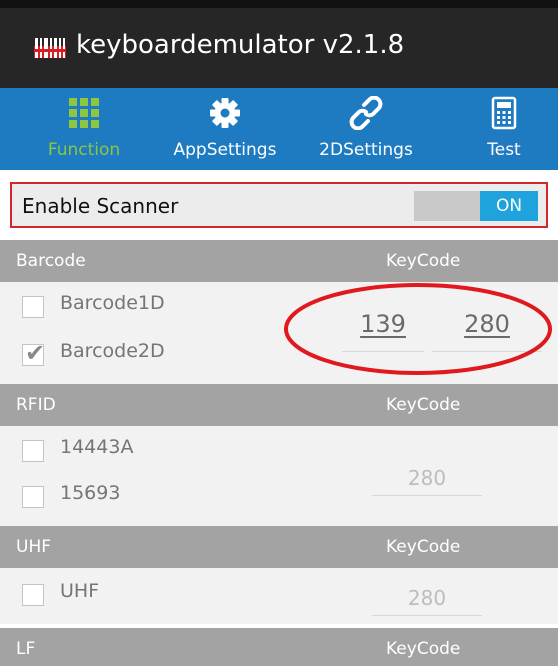 The width and height of the screenshot is (558, 666). Describe the element at coordinates (26, 649) in the screenshot. I see `section-title: LF` at that location.